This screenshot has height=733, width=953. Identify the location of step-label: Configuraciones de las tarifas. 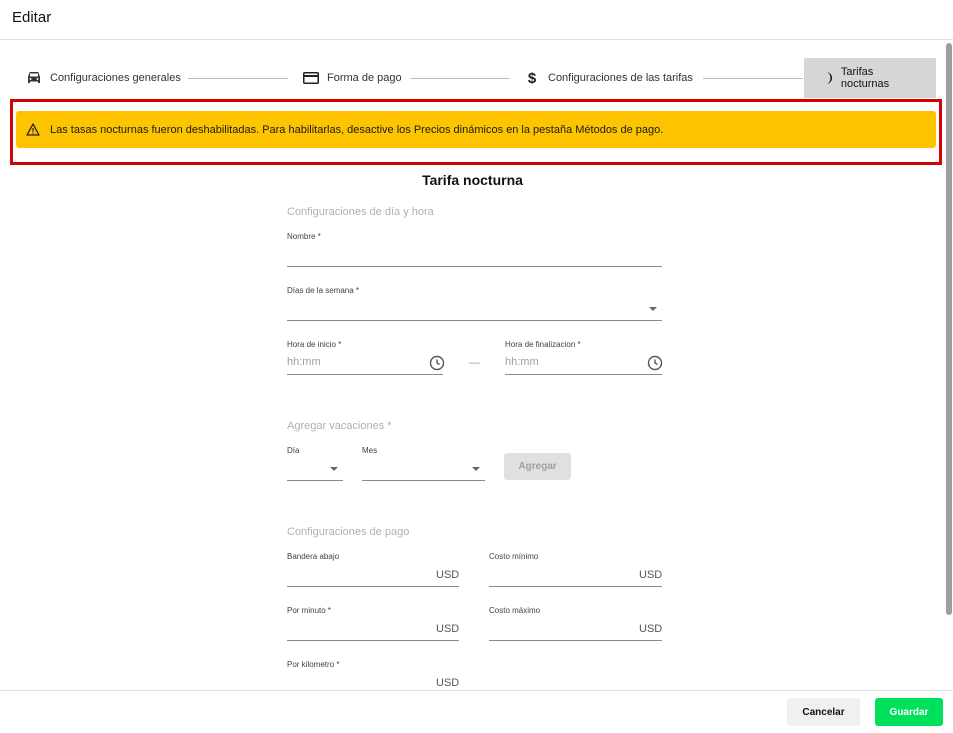
(620, 78).